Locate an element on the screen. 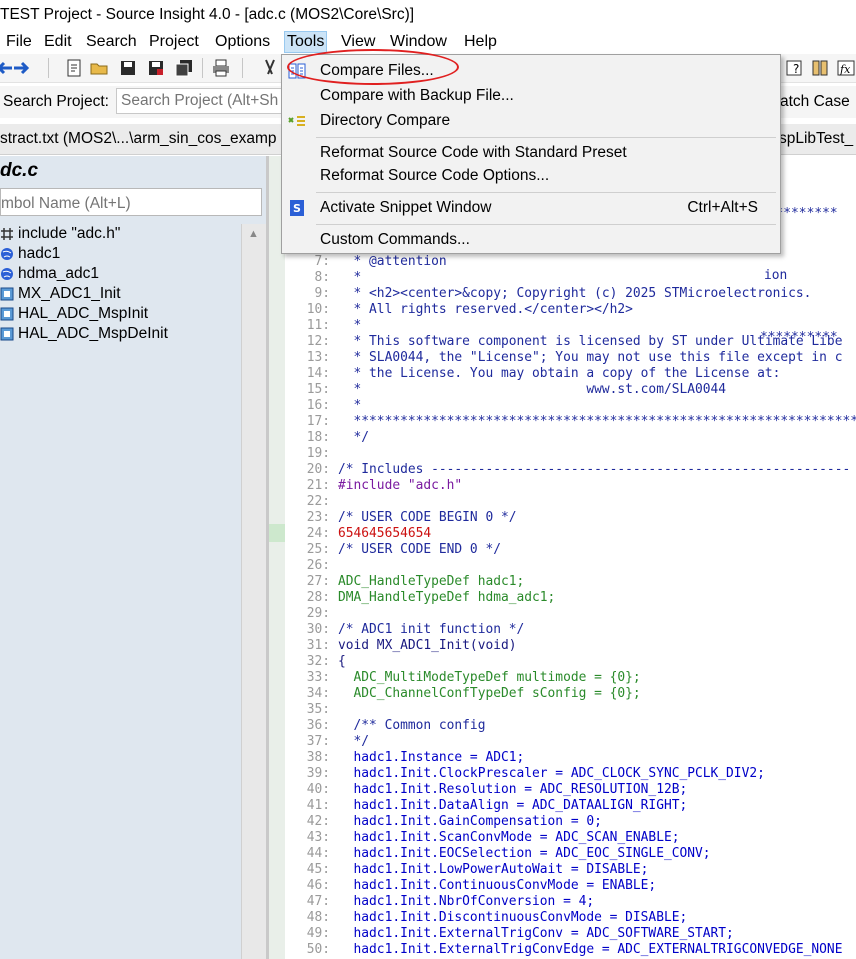  code-text: DMA_HandleTypeDef hdma_adc1; is located at coordinates (447, 597).